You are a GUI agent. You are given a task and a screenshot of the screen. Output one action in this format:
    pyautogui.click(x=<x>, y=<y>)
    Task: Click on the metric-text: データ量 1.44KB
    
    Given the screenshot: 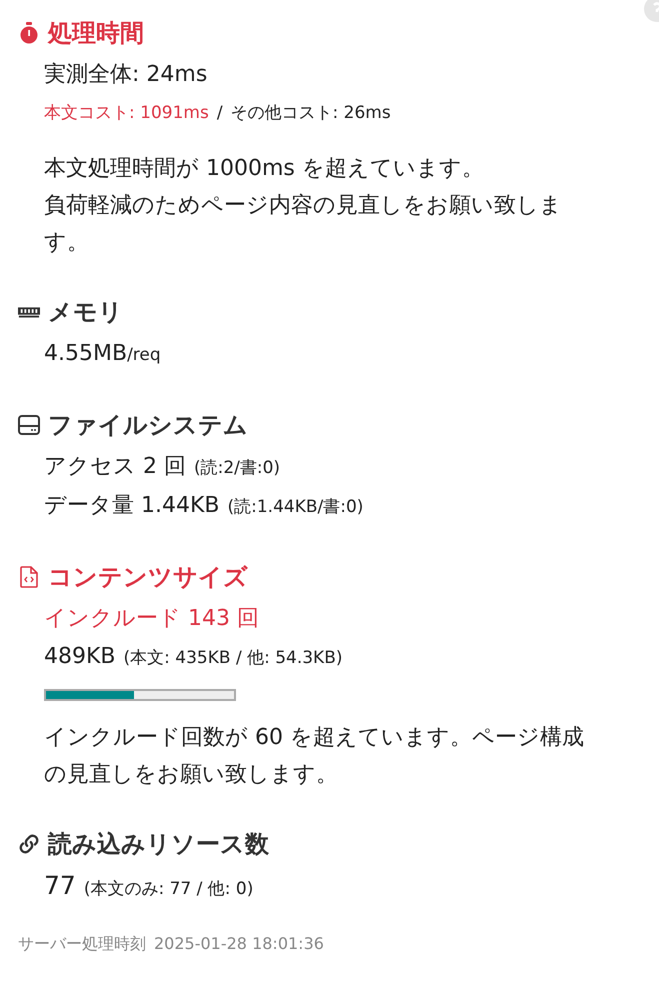 What is the action you would take?
    pyautogui.click(x=132, y=506)
    